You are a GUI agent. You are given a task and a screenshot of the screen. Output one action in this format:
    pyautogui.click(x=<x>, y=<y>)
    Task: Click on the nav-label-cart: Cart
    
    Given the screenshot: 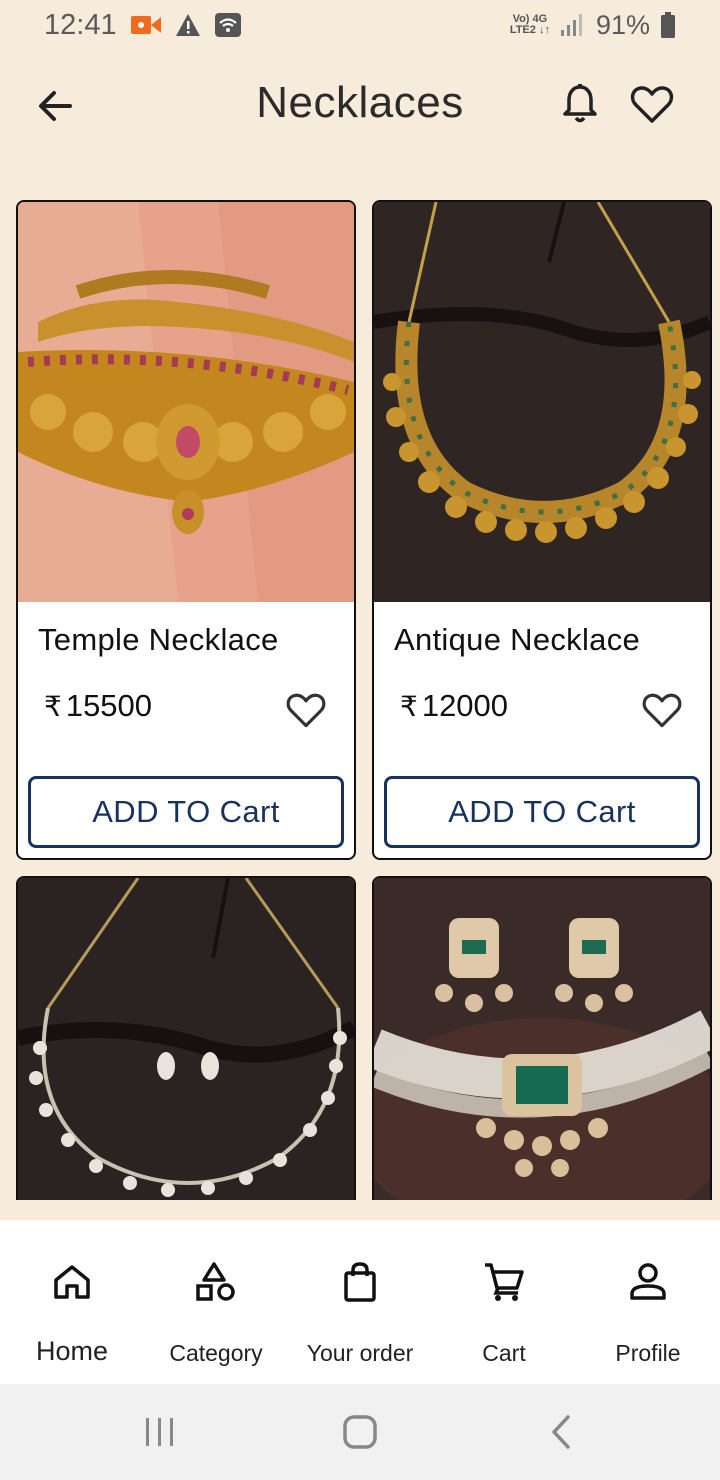 What is the action you would take?
    pyautogui.click(x=504, y=1353)
    